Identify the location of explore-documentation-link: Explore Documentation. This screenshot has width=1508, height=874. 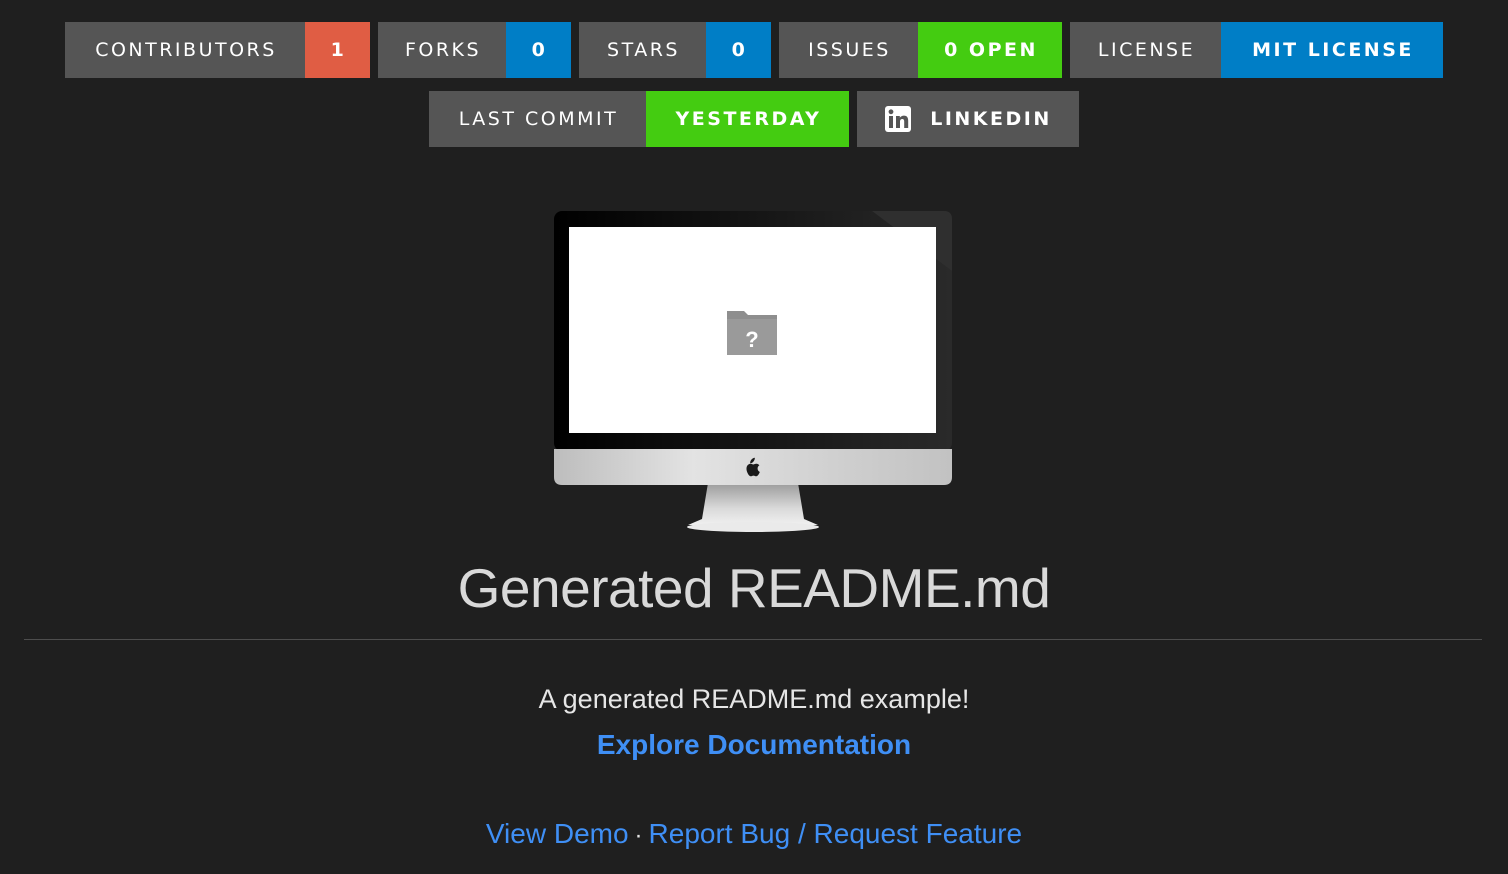
(754, 744).